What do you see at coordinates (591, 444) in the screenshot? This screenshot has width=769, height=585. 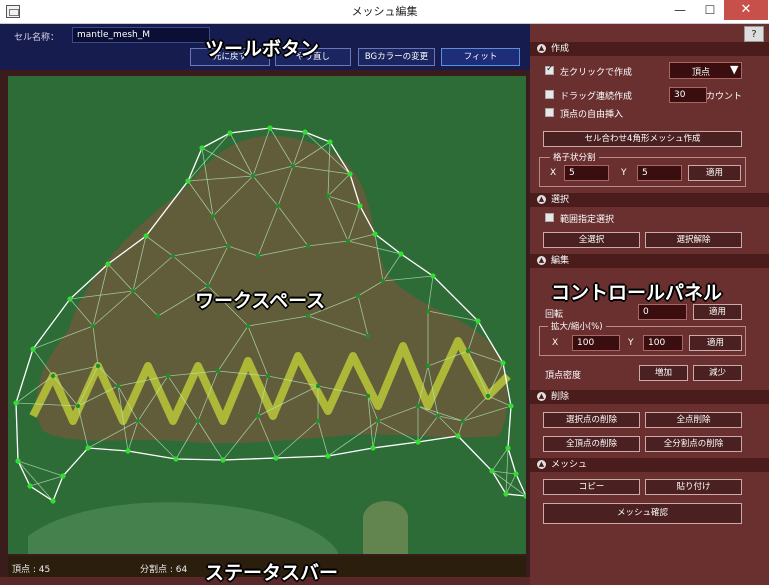 I see `delete-all-vertices-button: 全頂点の削除` at bounding box center [591, 444].